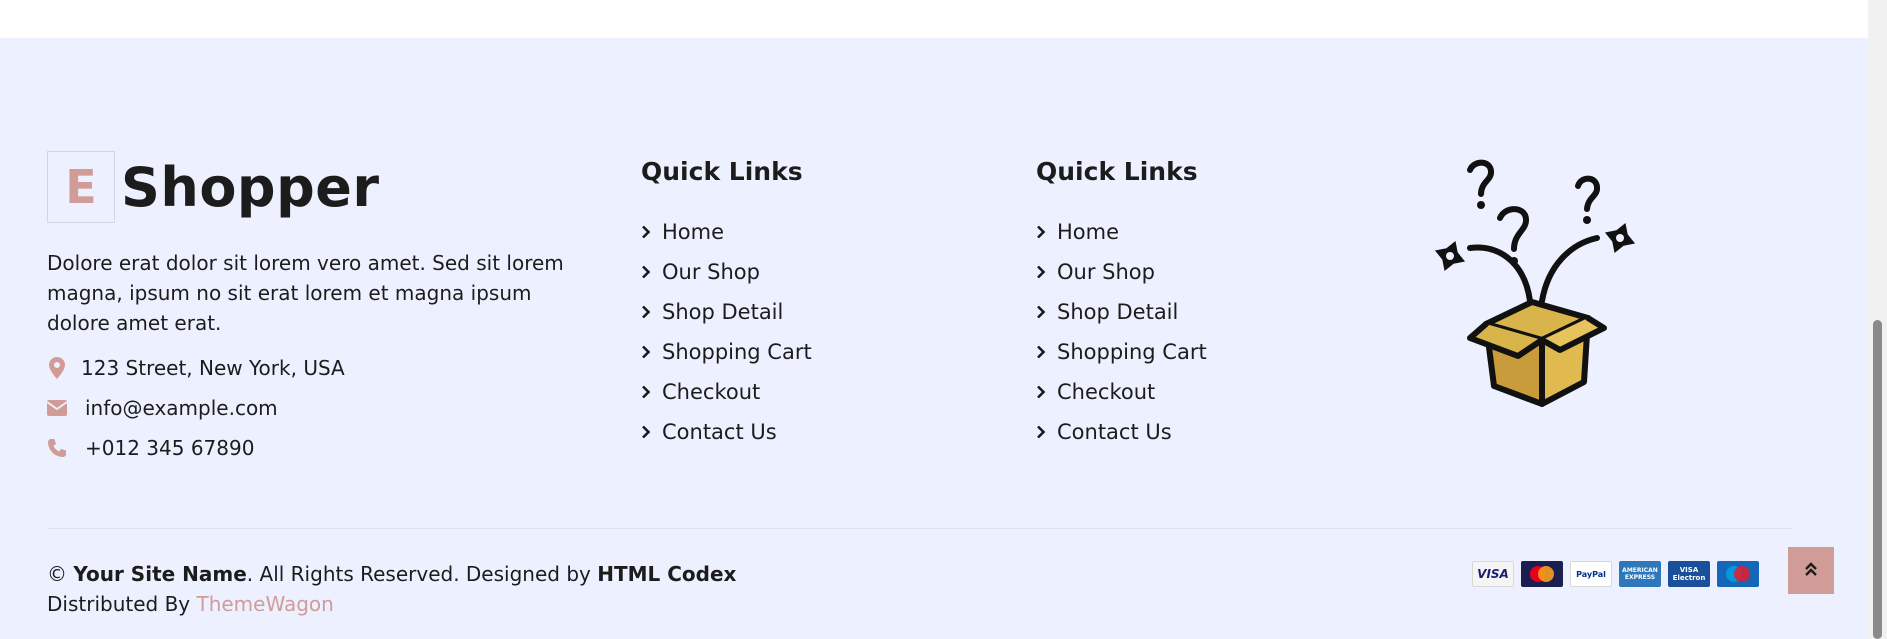 The image size is (1887, 639). I want to click on visa-electron-card-icon: VISA Electron, so click(1689, 574).